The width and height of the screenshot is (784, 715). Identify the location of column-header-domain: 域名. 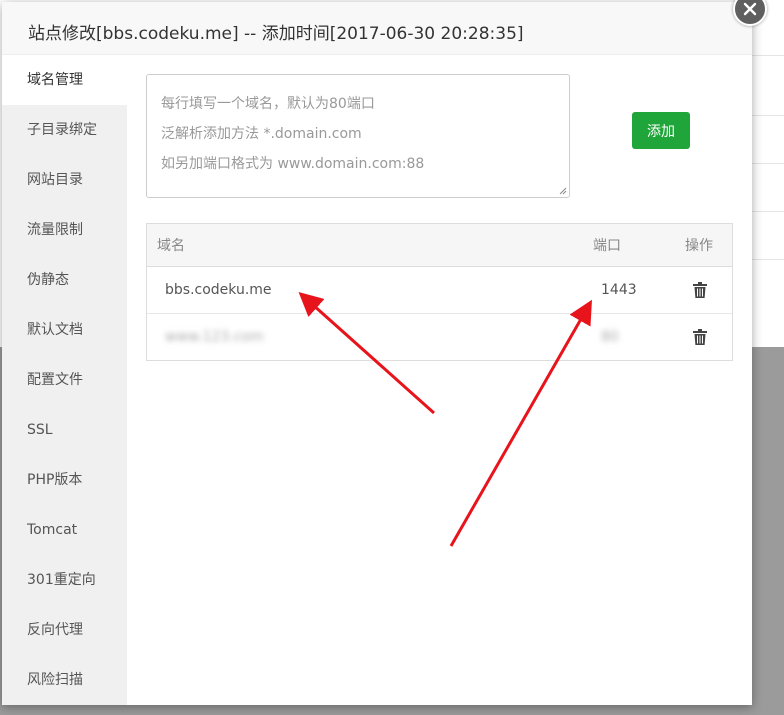
(171, 246).